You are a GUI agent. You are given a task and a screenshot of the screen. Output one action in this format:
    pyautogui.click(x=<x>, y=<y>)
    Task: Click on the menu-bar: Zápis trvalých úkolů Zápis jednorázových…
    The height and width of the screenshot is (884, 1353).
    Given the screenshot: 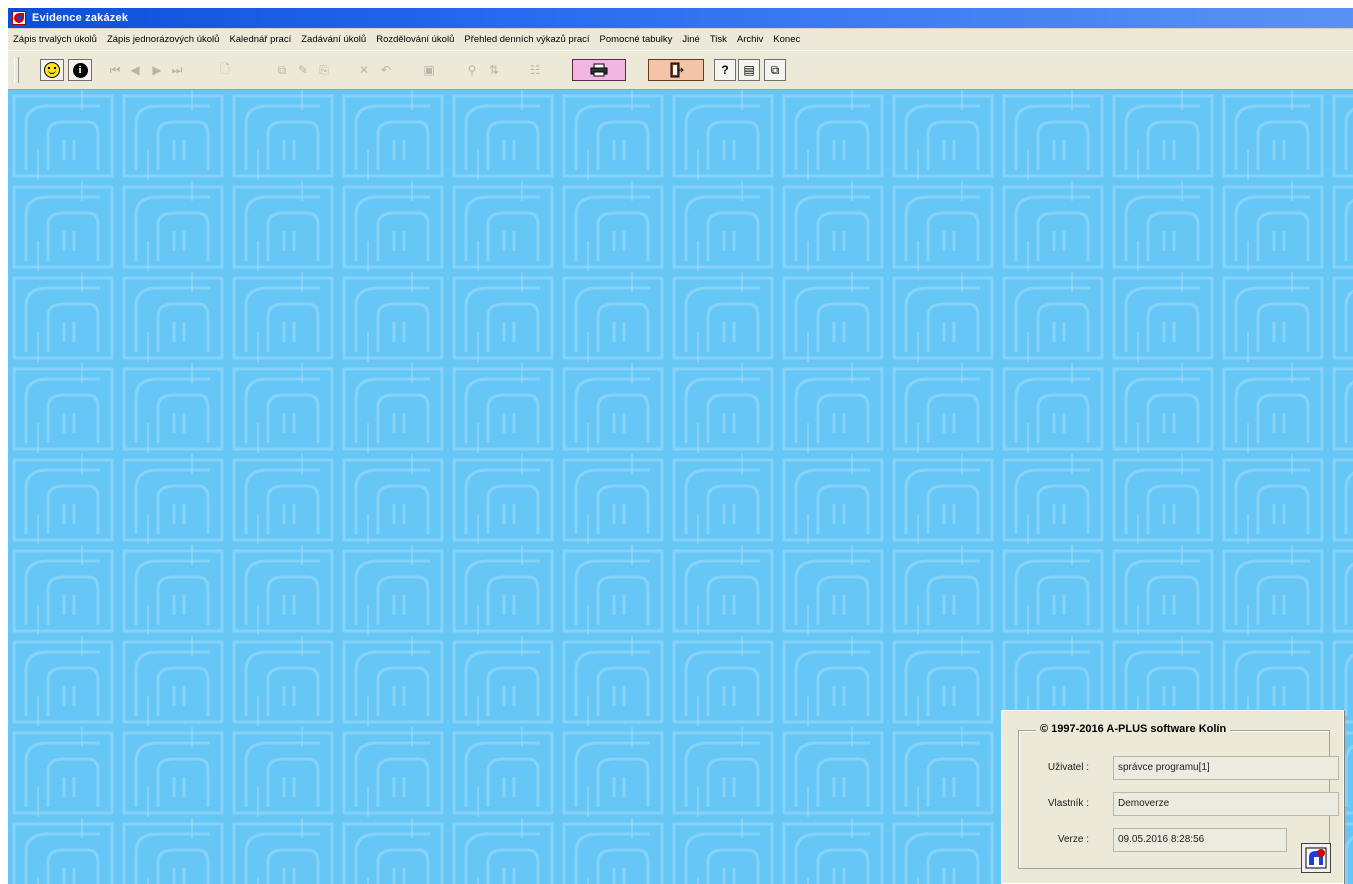 What is the action you would take?
    pyautogui.click(x=680, y=40)
    